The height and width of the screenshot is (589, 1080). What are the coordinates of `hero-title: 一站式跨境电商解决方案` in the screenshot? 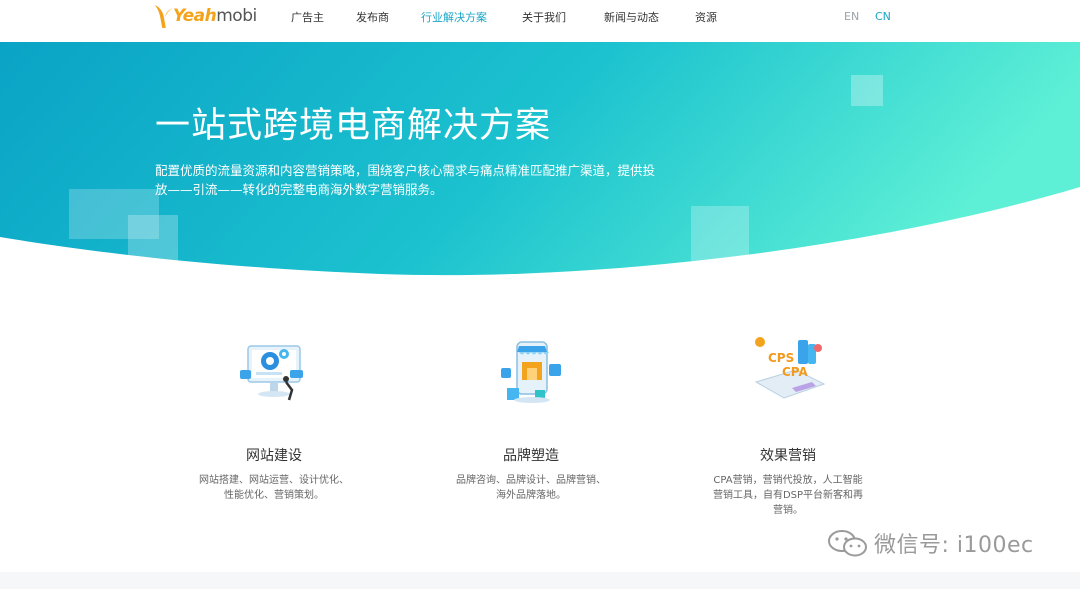 It's located at (353, 126).